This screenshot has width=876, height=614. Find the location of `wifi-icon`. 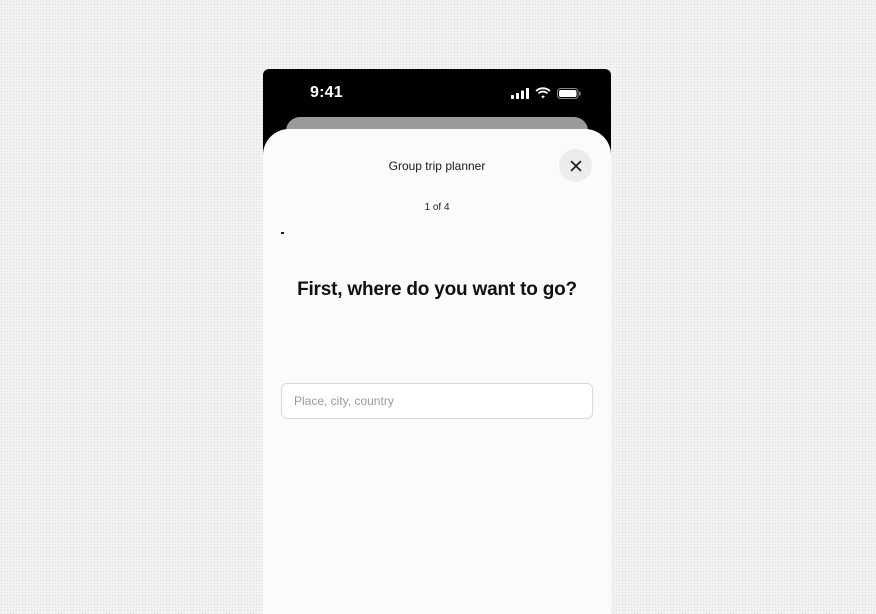

wifi-icon is located at coordinates (543, 93).